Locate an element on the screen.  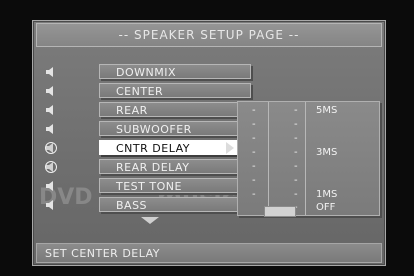
menu-item-test-tone: TEST TONE is located at coordinates (175, 185).